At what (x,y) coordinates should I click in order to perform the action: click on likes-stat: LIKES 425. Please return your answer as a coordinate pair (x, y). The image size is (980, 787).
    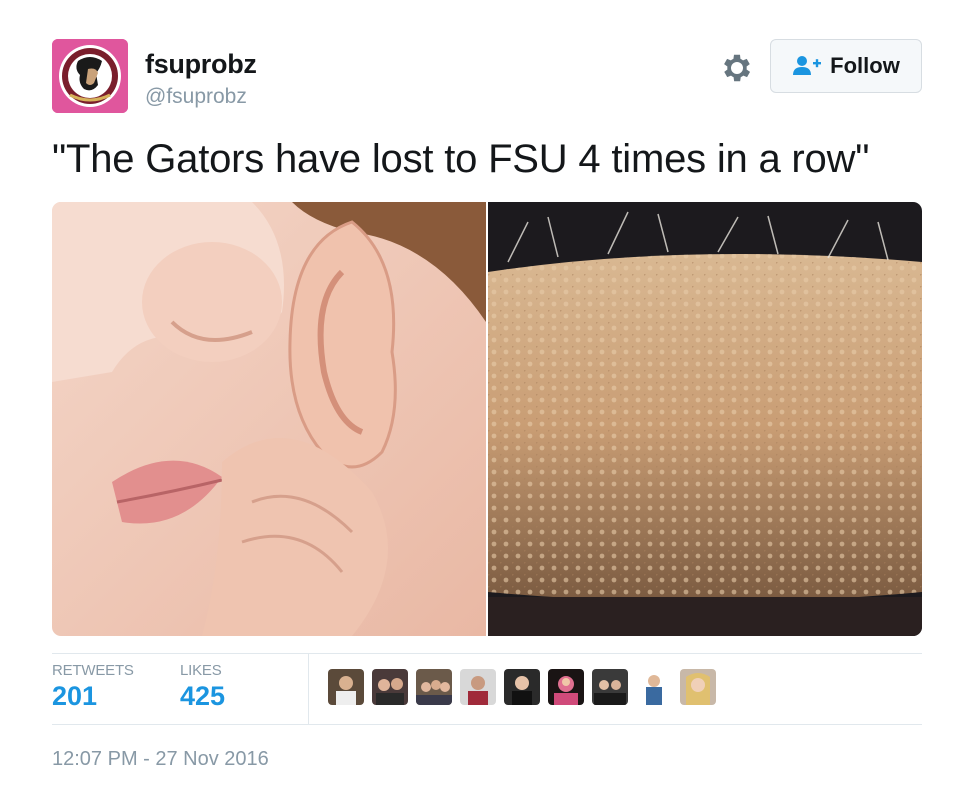
    Looking at the image, I should click on (202, 687).